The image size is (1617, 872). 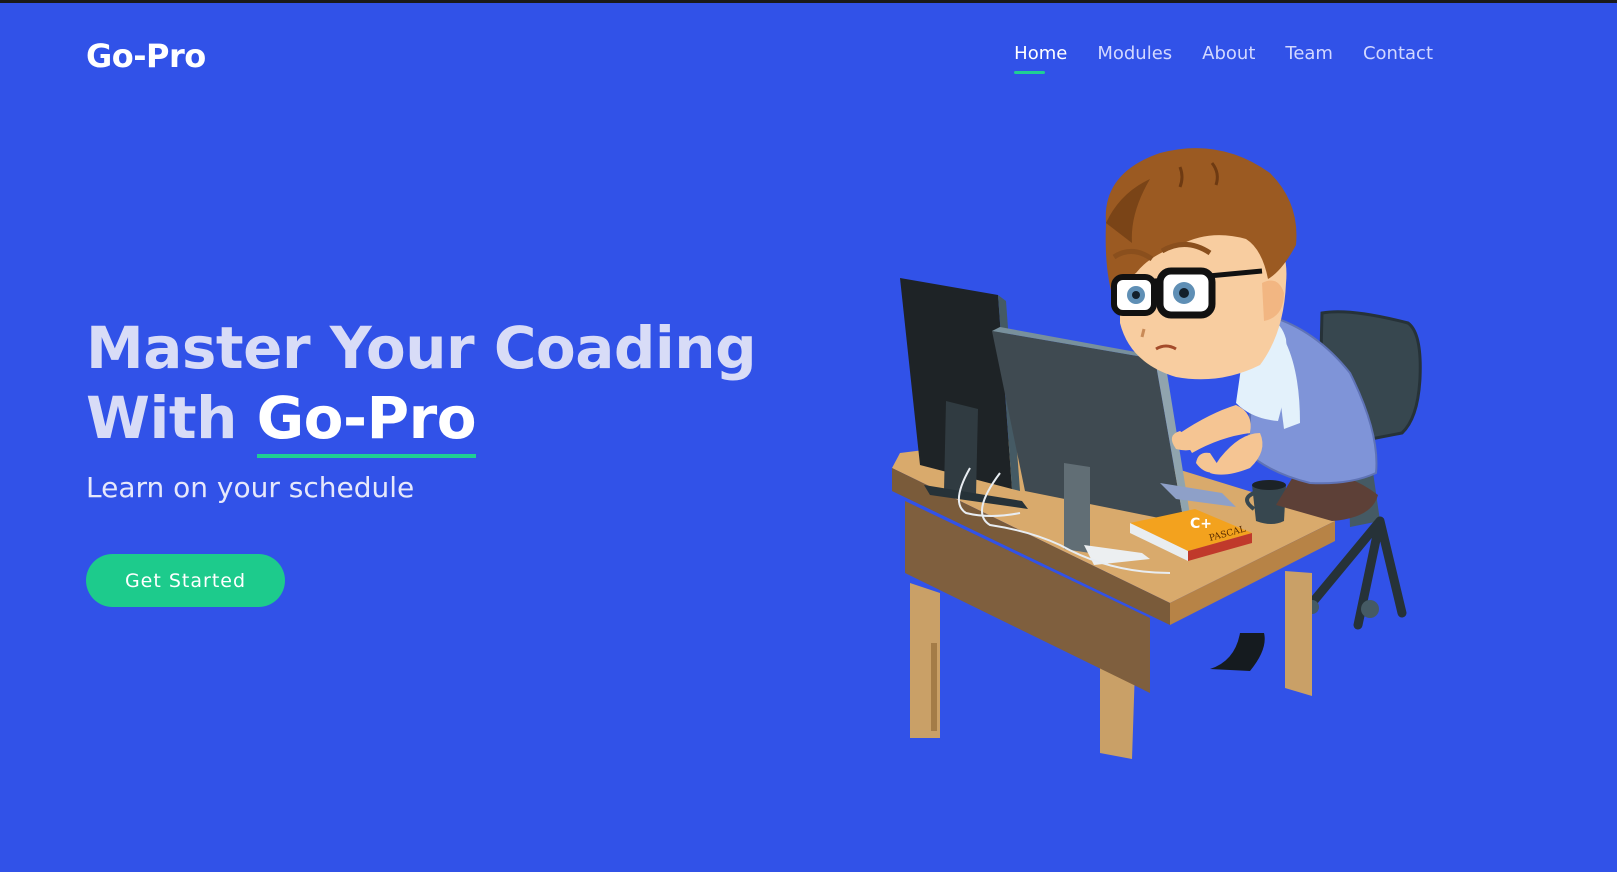 What do you see at coordinates (171, 418) in the screenshot?
I see `hero-title-line2-prefix: With` at bounding box center [171, 418].